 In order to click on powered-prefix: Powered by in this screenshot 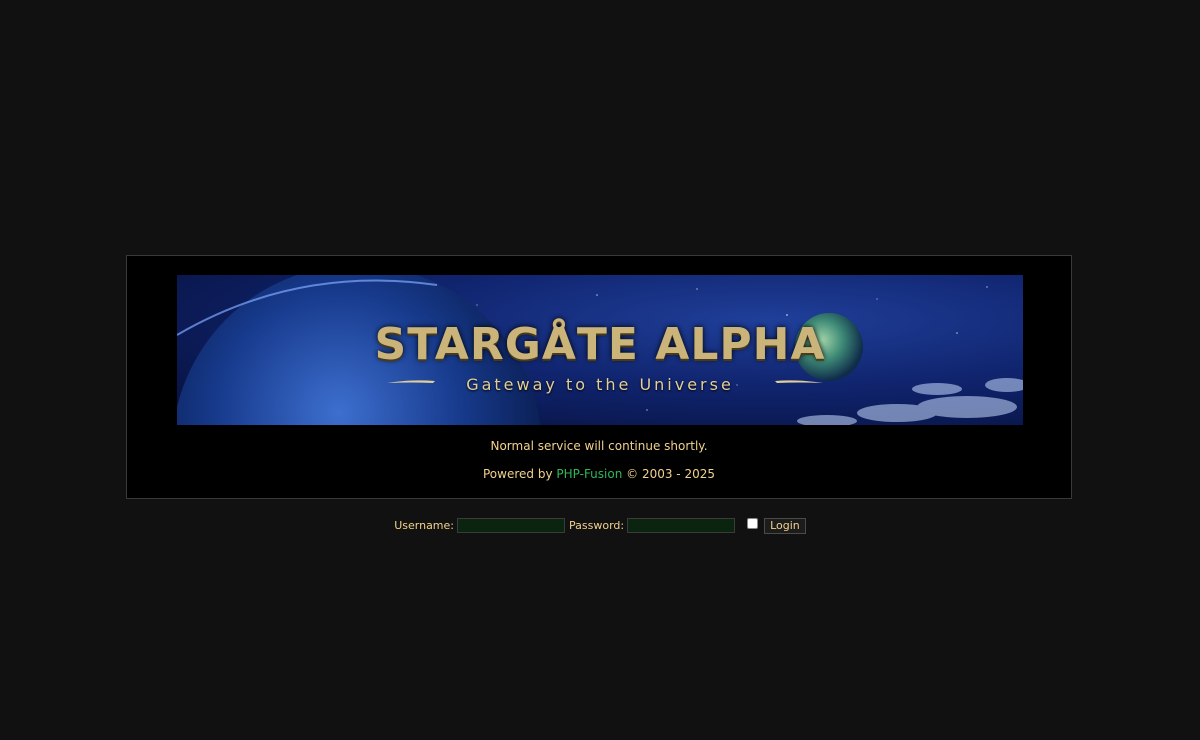, I will do `click(520, 474)`.